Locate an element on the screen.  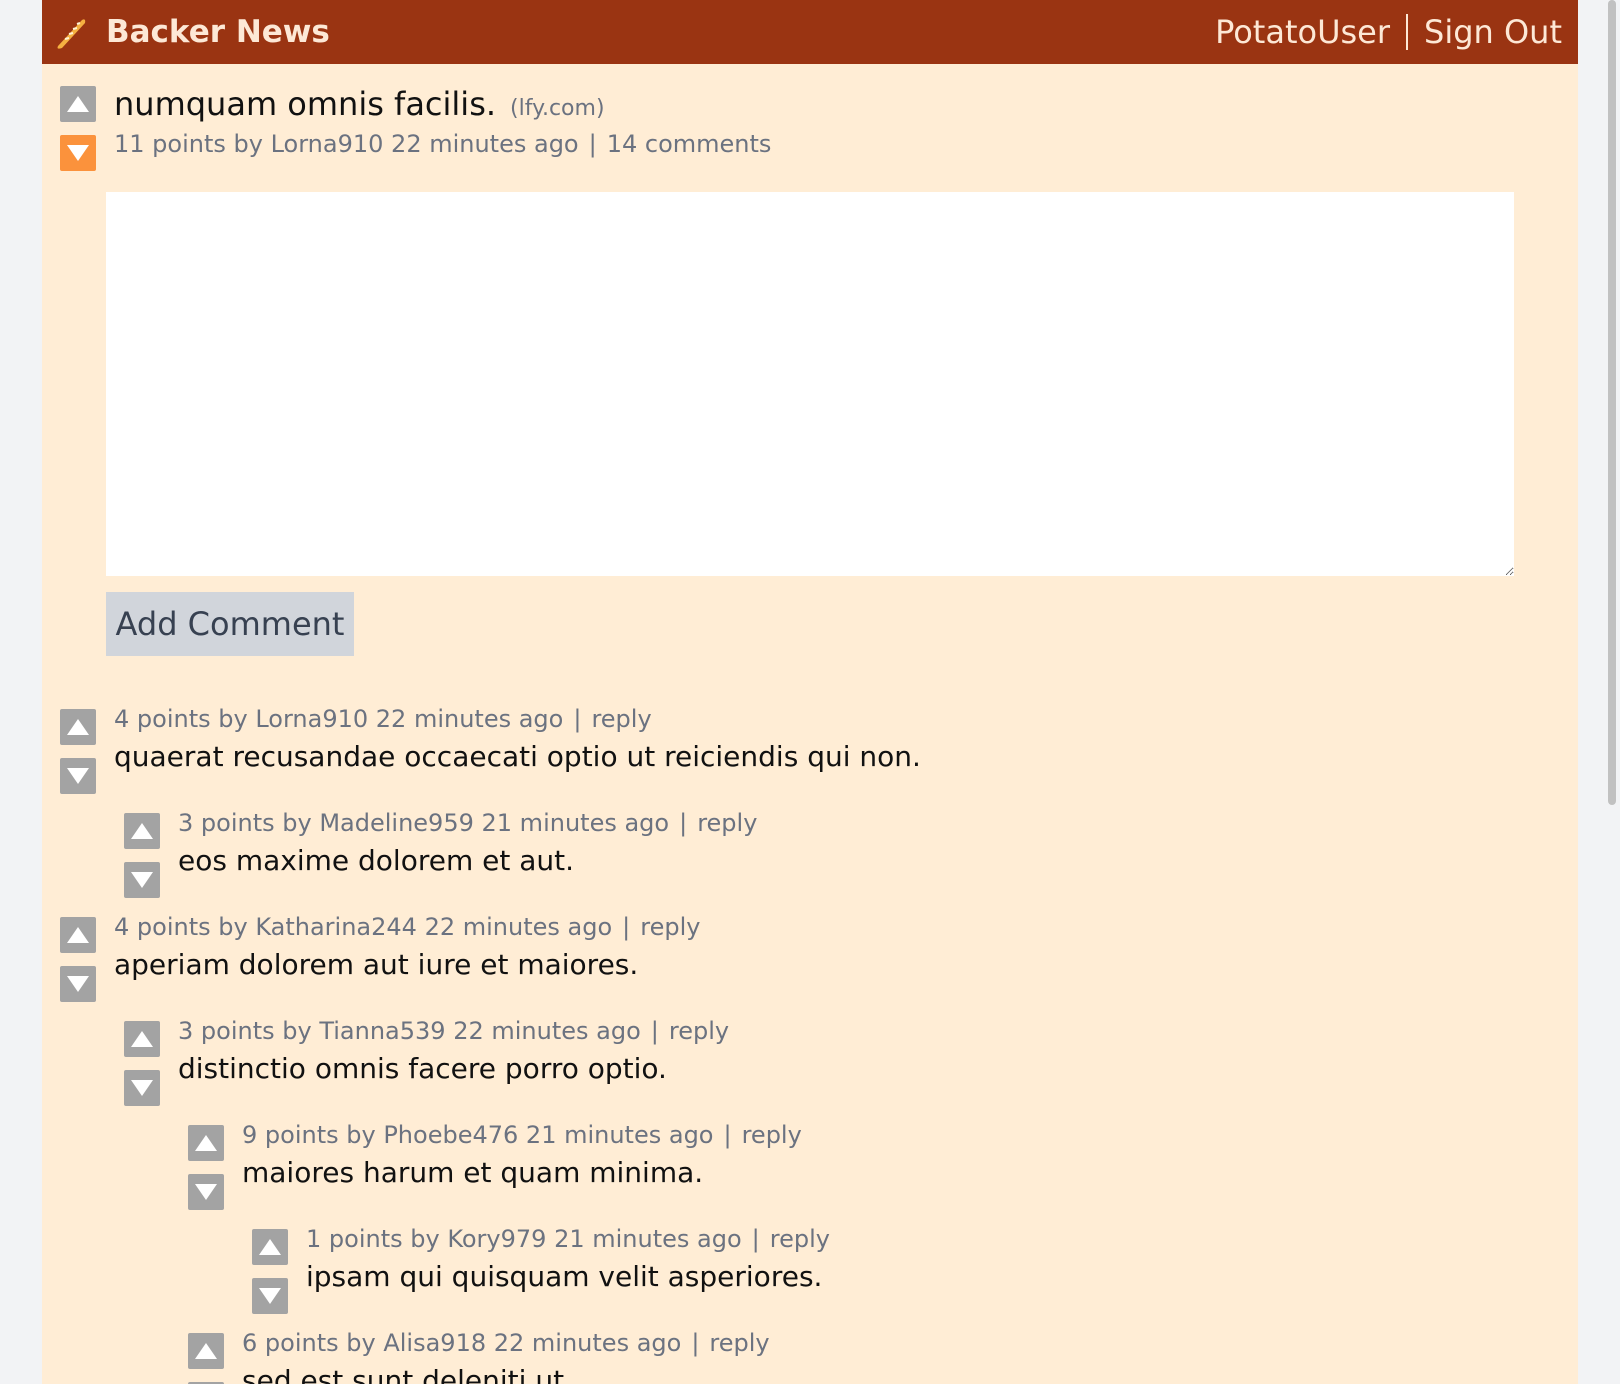
brand-title: Backer News is located at coordinates (218, 32).